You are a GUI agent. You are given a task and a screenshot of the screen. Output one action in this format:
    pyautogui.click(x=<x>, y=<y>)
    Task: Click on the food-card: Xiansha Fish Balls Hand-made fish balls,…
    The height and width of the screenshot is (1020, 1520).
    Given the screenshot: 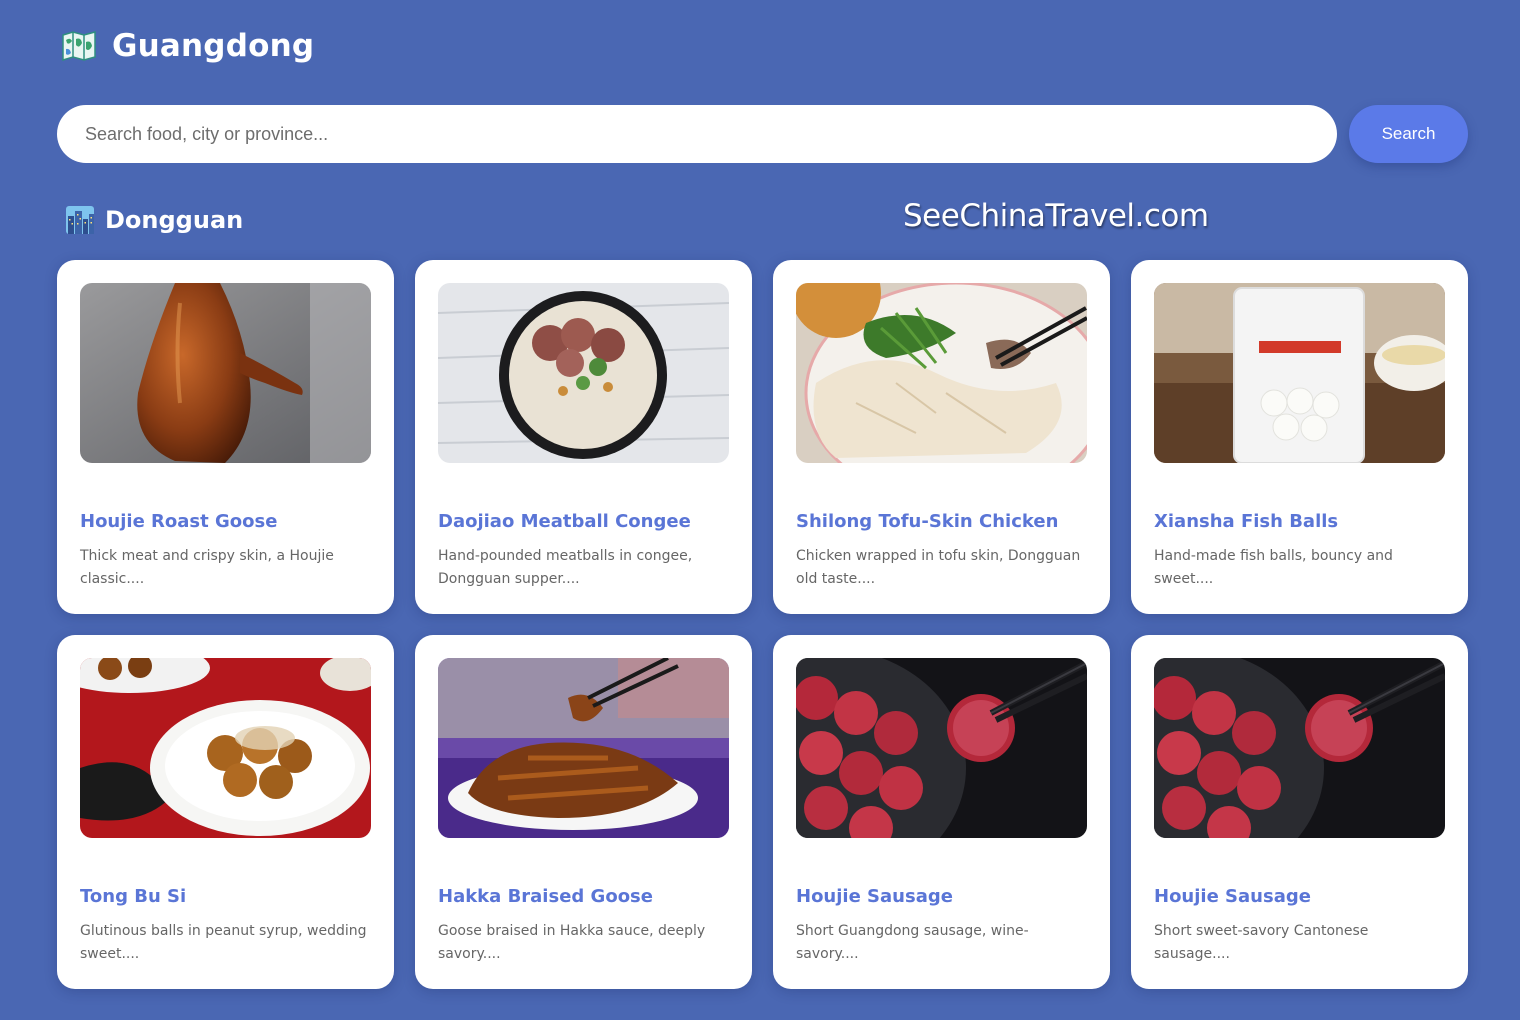 What is the action you would take?
    pyautogui.click(x=1299, y=437)
    